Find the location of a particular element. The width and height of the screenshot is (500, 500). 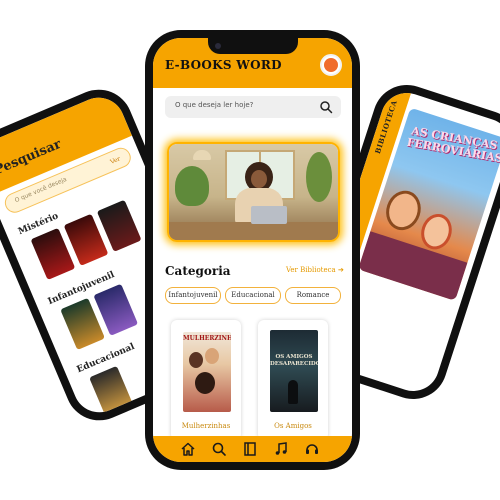

book-card: MULHERZINHAS Mulherzinhas is located at coordinates (206, 380).